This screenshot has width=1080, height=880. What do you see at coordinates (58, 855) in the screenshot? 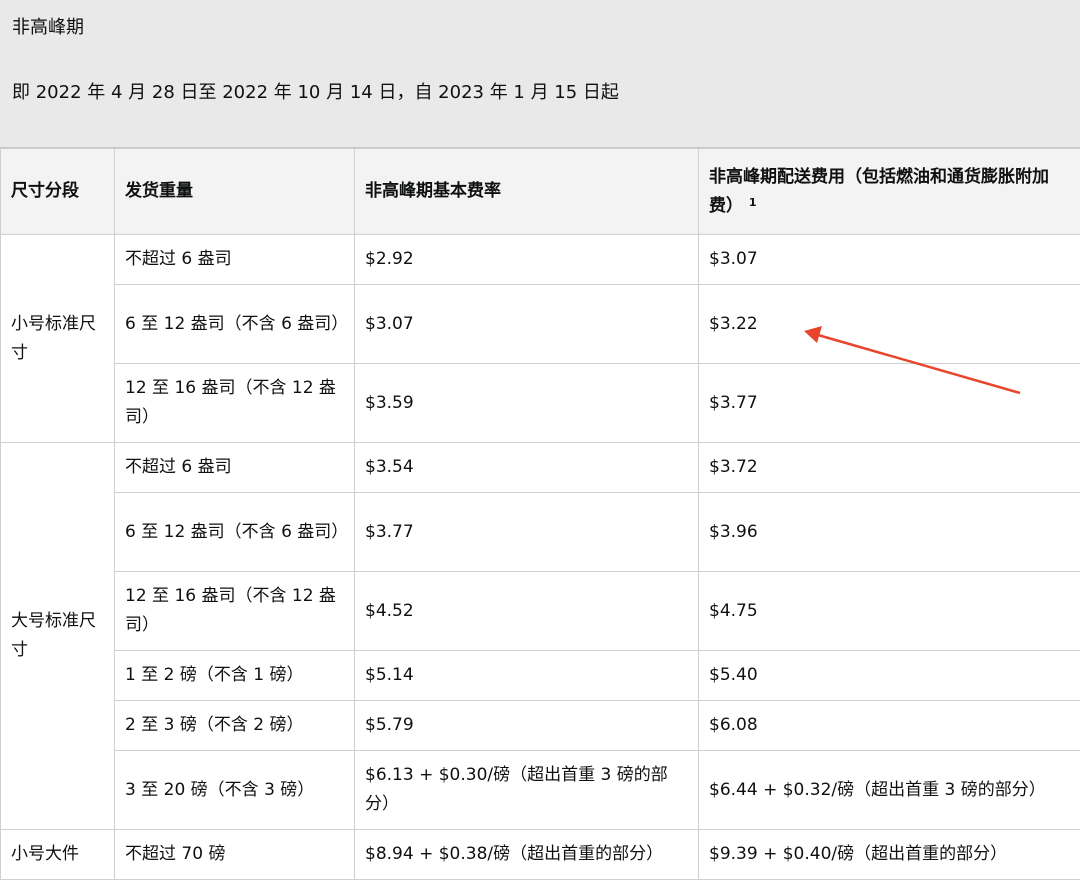
I see `size-tier-cell: 小号大件` at bounding box center [58, 855].